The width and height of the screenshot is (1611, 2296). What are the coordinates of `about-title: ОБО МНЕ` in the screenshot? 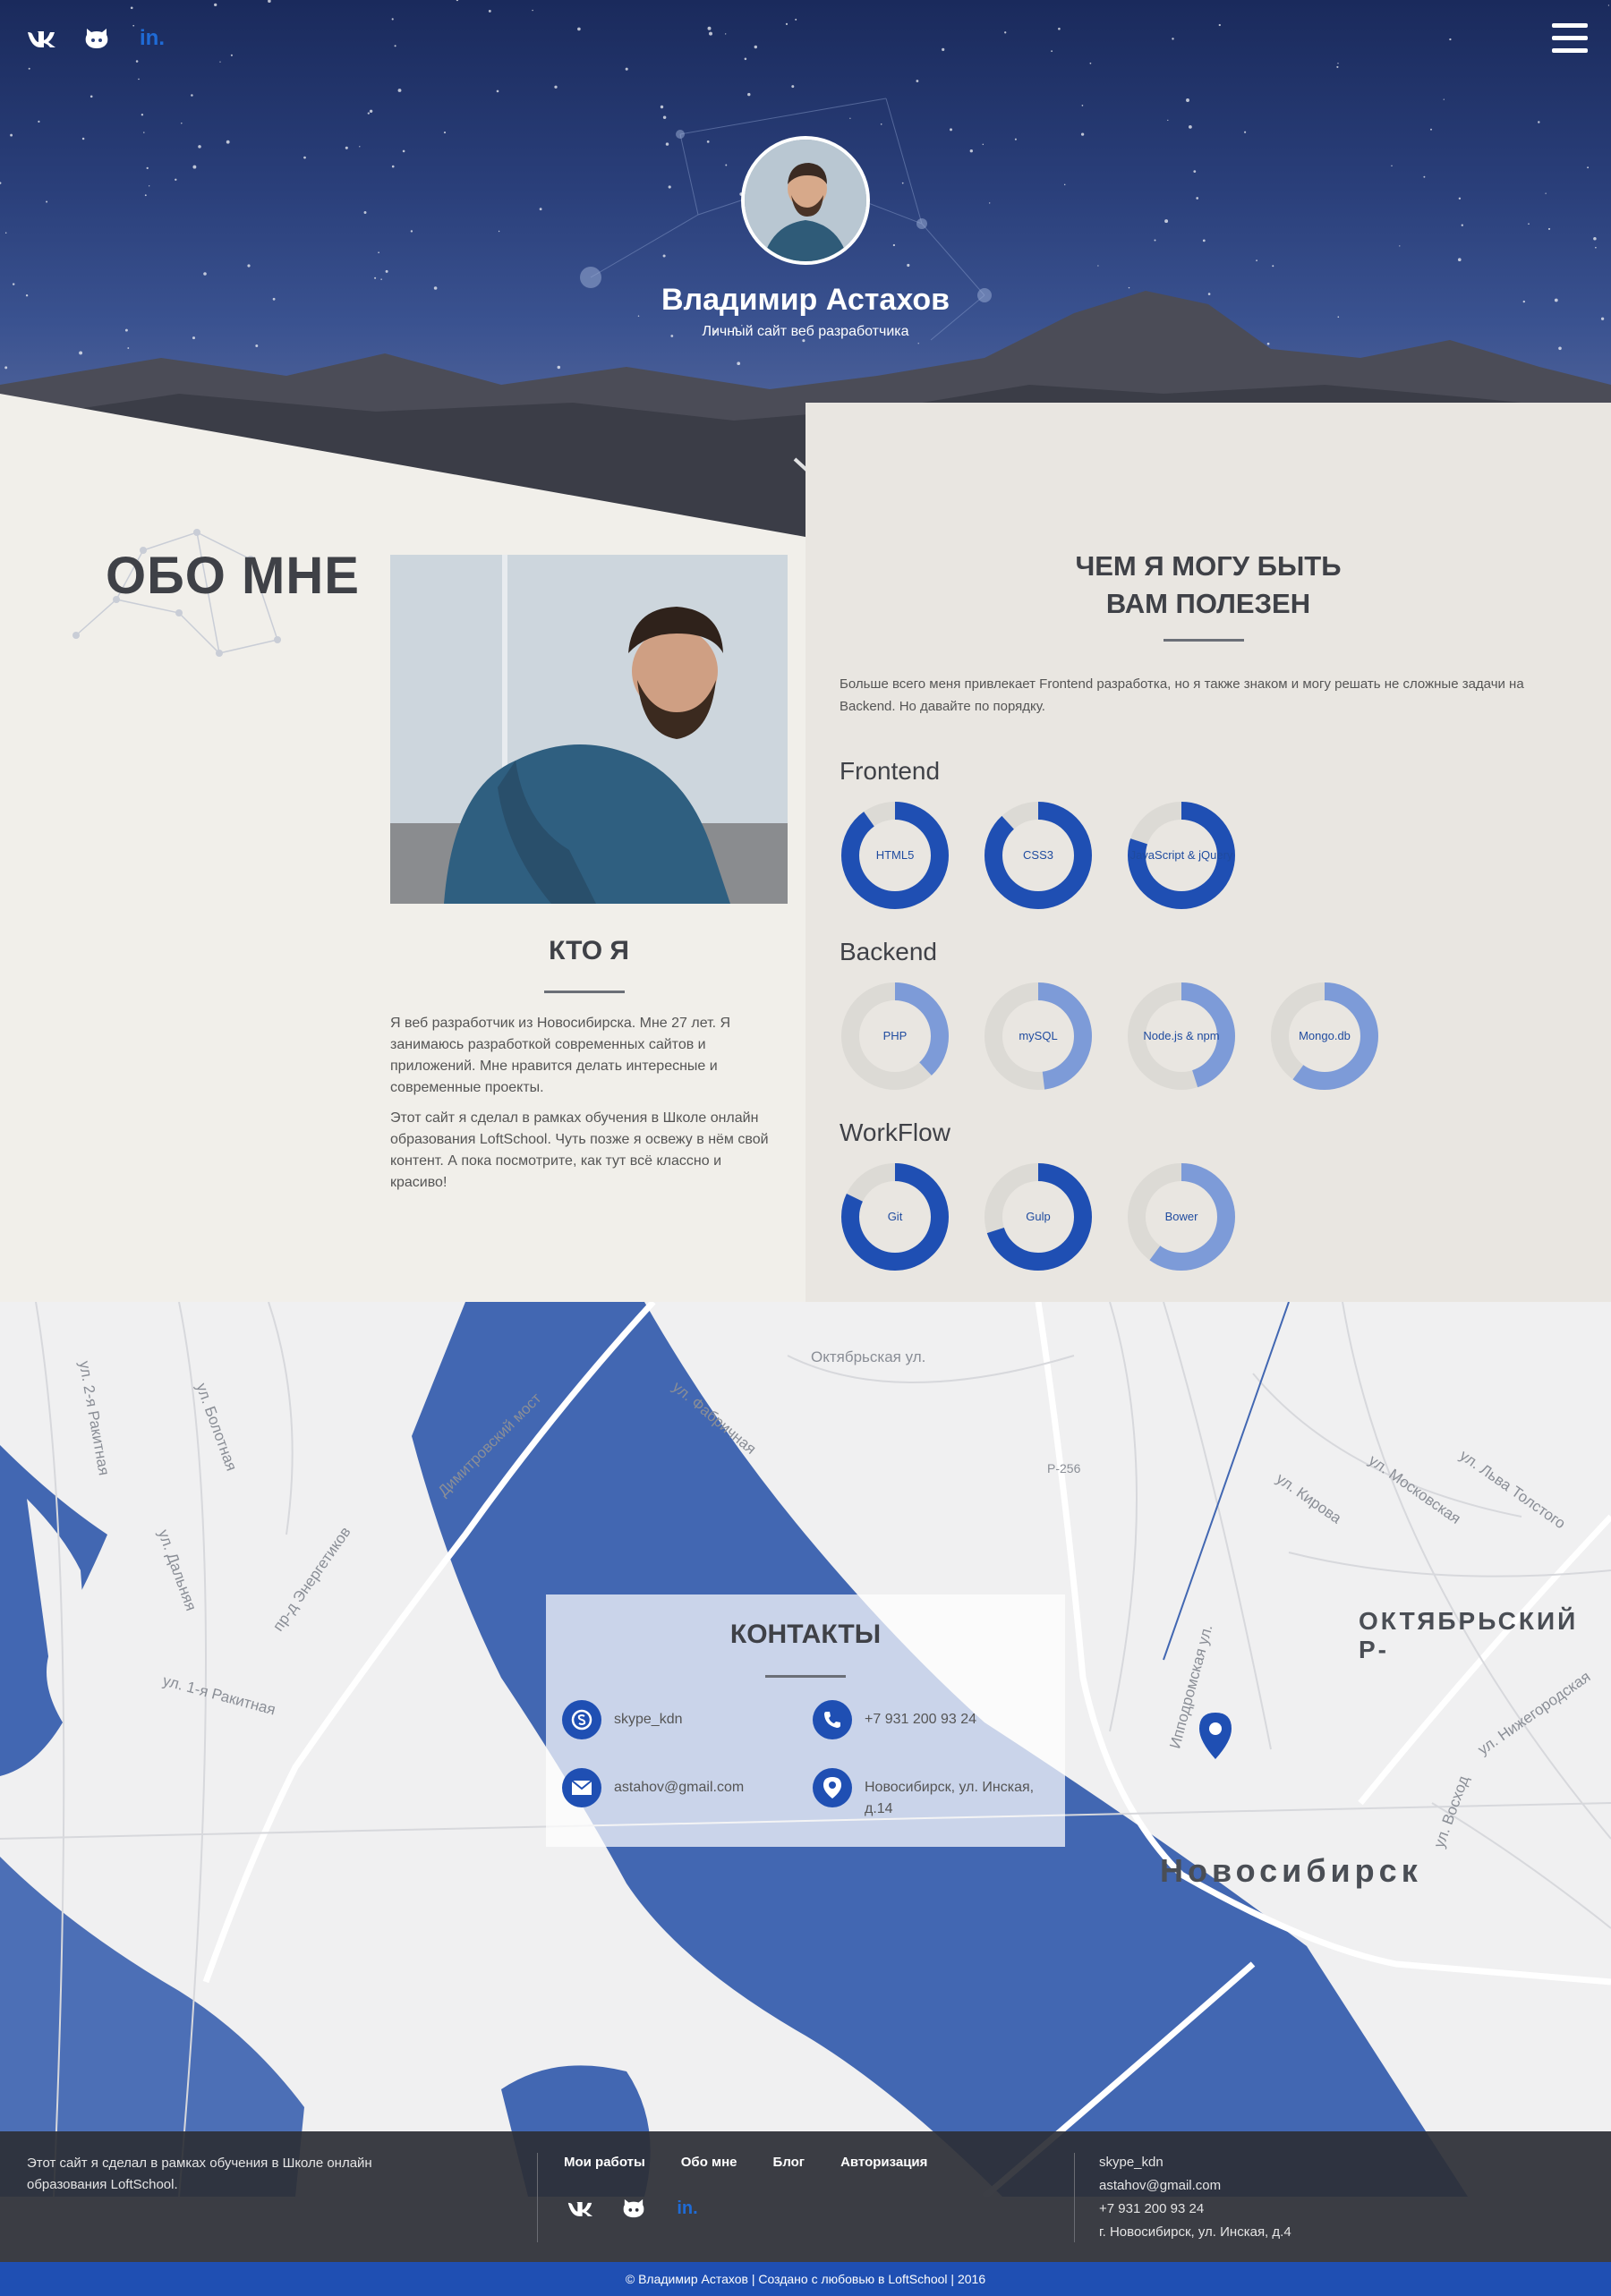 It's located at (233, 576).